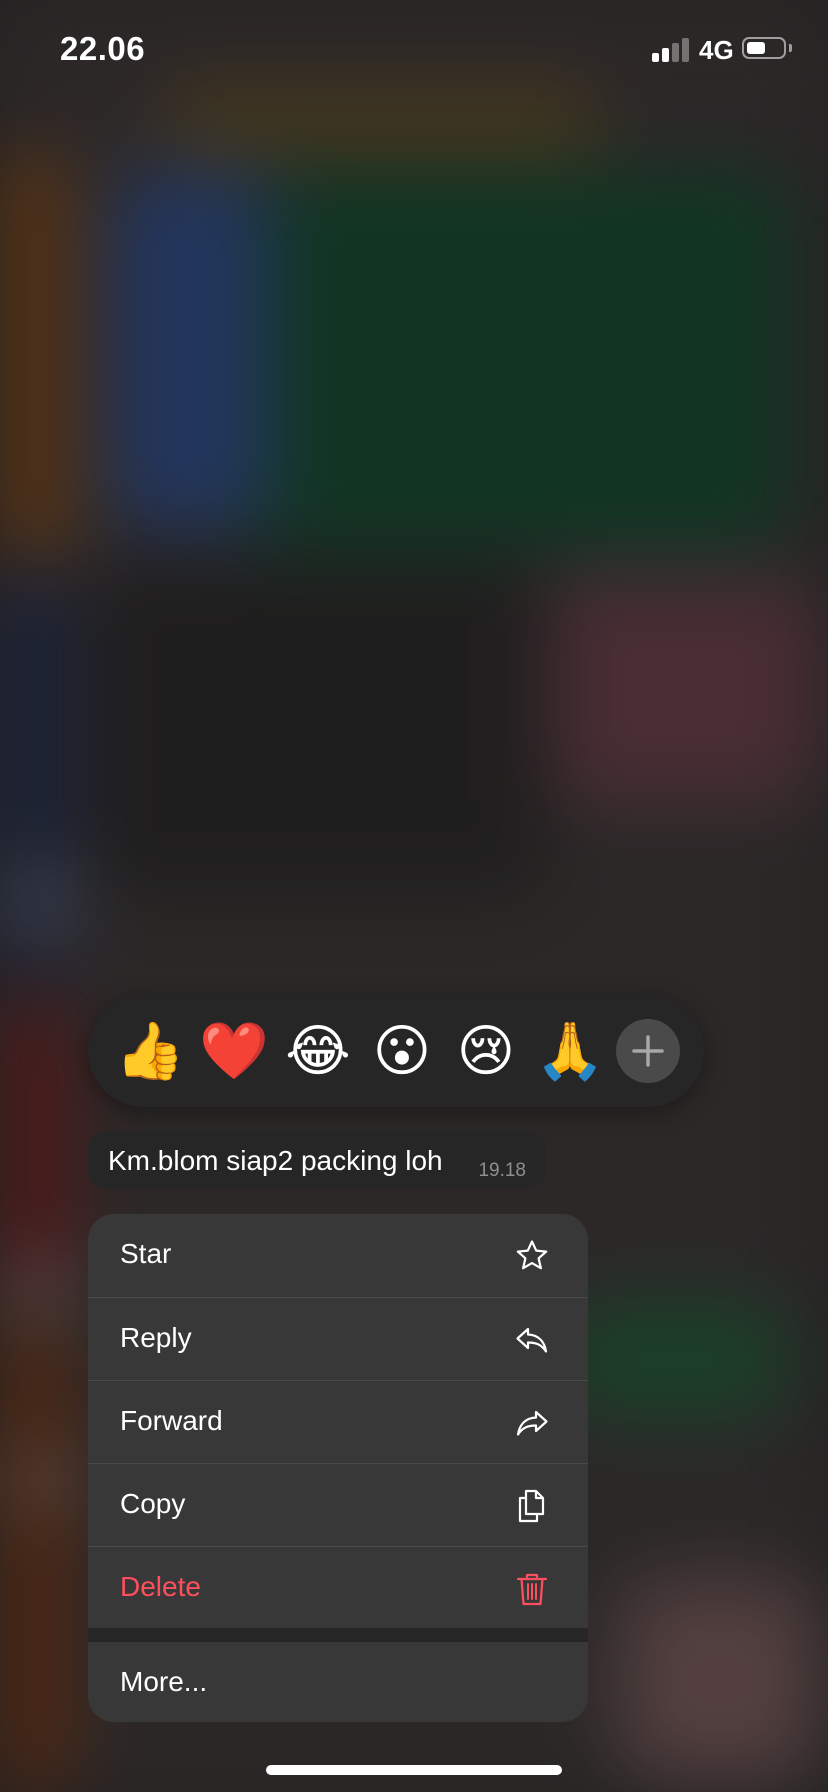  Describe the element at coordinates (146, 1253) in the screenshot. I see `menu-item-label: Star` at that location.